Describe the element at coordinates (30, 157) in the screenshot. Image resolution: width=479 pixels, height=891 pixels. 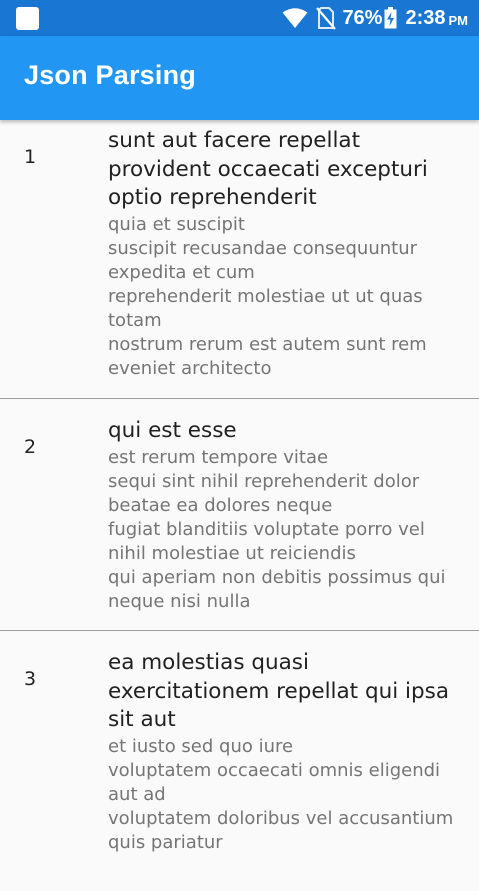
I see `post-id: 1` at that location.